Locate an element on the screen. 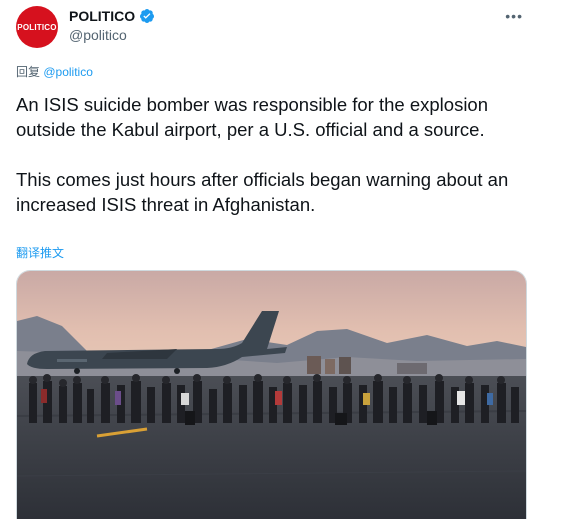 The image size is (582, 519). author-name-row: POLITICO is located at coordinates (112, 16).